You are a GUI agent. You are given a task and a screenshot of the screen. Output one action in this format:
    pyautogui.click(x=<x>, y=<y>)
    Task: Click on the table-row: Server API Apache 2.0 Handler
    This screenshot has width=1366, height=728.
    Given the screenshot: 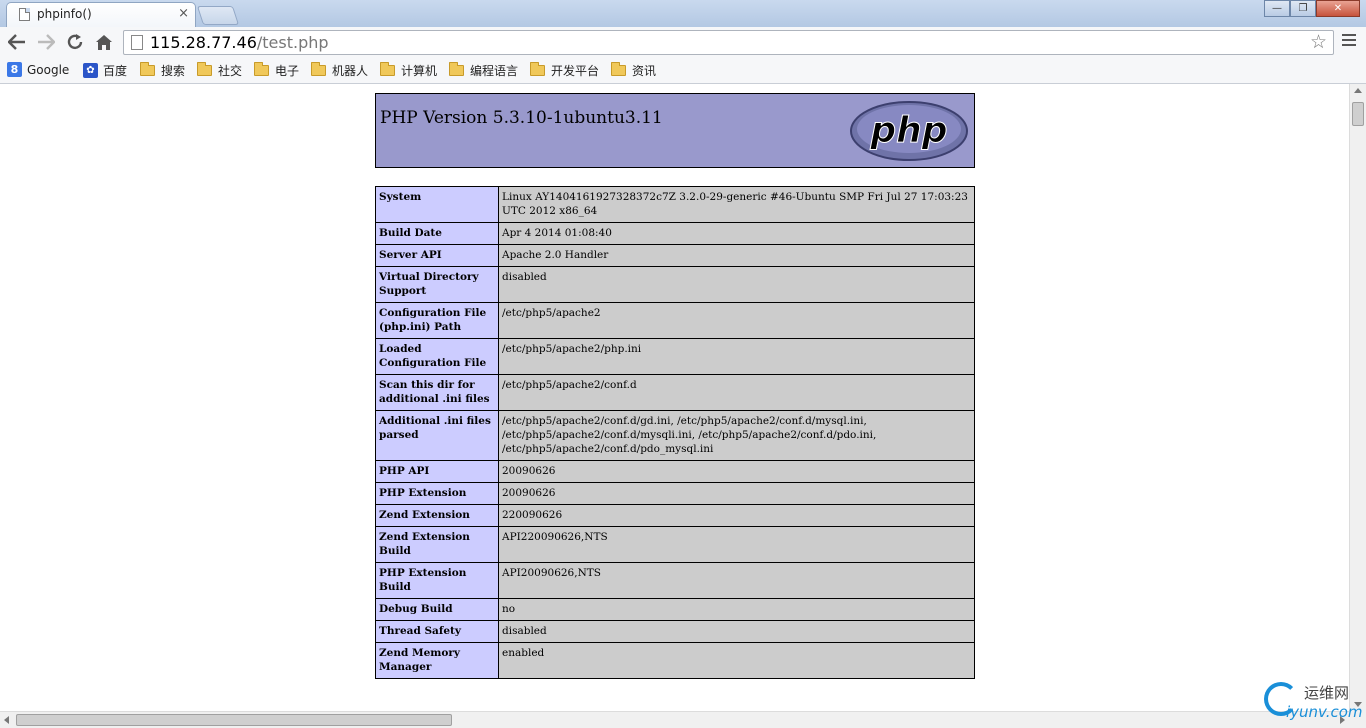 What is the action you would take?
    pyautogui.click(x=675, y=255)
    